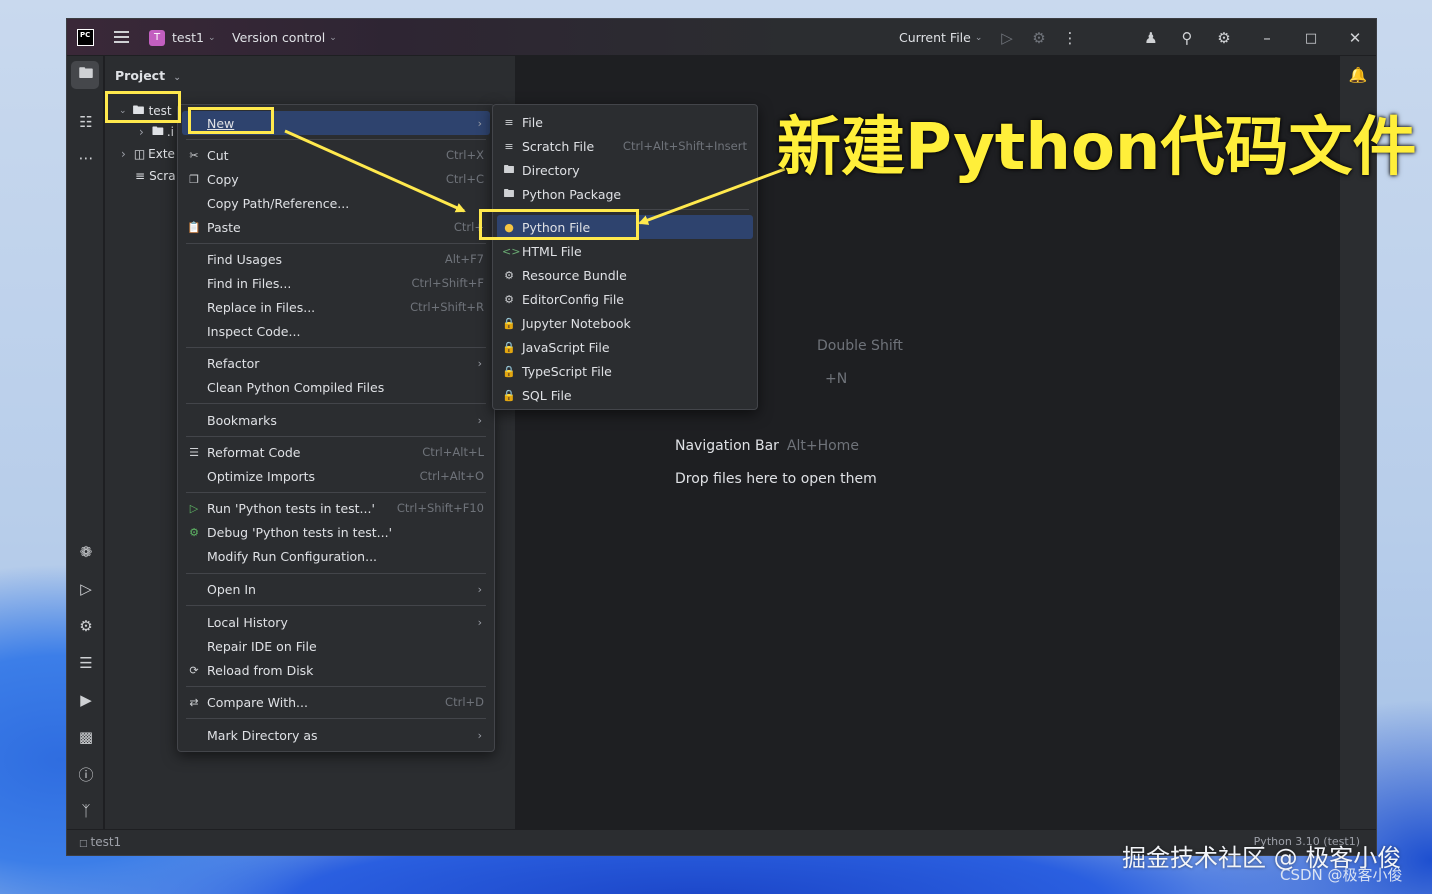  What do you see at coordinates (1097, 148) in the screenshot?
I see `annotation-title: 新建Python代码文件` at bounding box center [1097, 148].